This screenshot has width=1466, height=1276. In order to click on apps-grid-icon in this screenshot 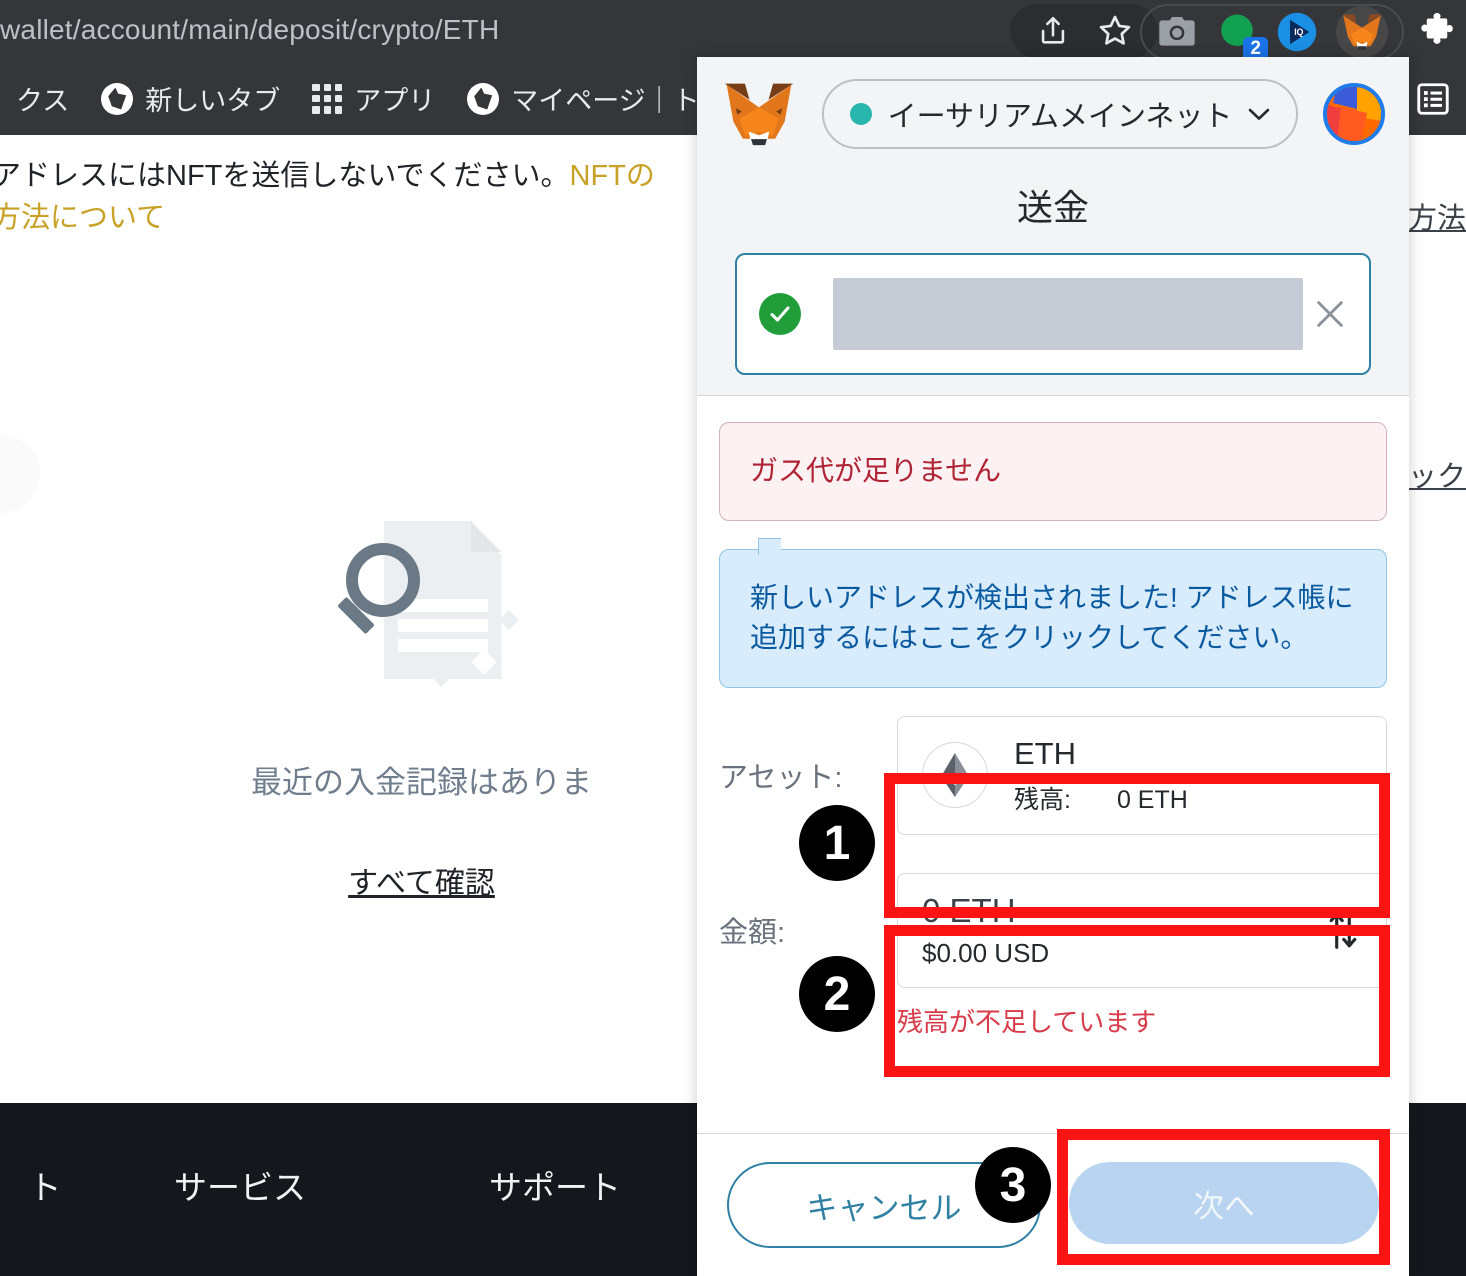, I will do `click(327, 98)`.